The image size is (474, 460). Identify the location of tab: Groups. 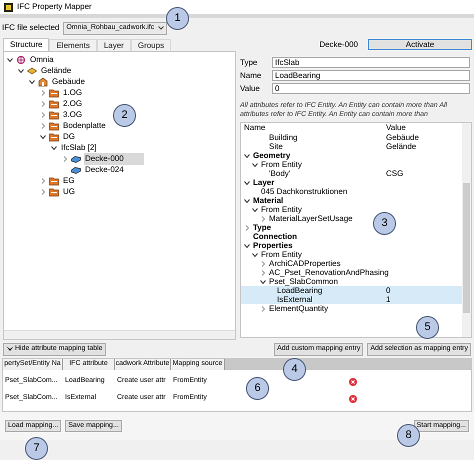
(151, 45).